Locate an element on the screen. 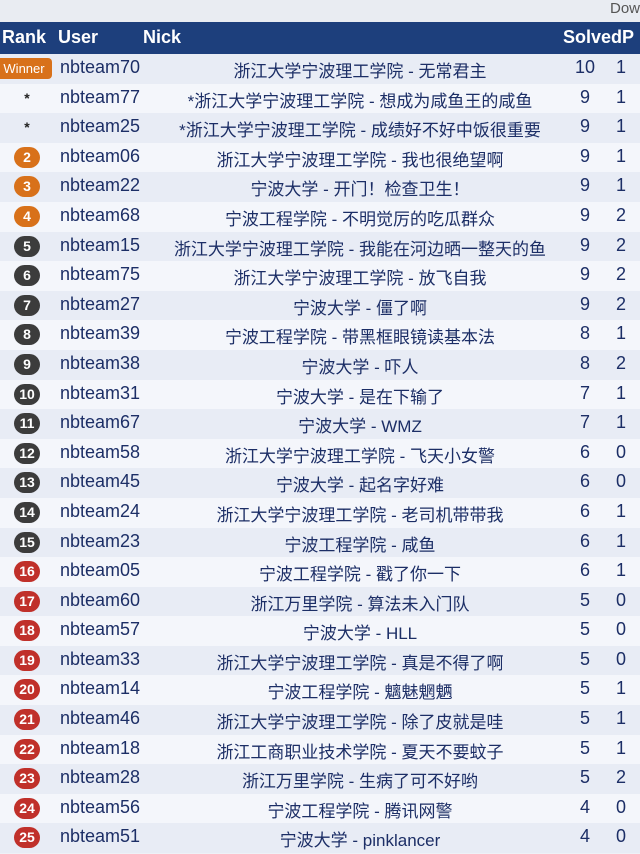  table-row: 12 nbteam58 浙江大学宁波理工学院 - 飞天小女警 6 0 is located at coordinates (320, 453).